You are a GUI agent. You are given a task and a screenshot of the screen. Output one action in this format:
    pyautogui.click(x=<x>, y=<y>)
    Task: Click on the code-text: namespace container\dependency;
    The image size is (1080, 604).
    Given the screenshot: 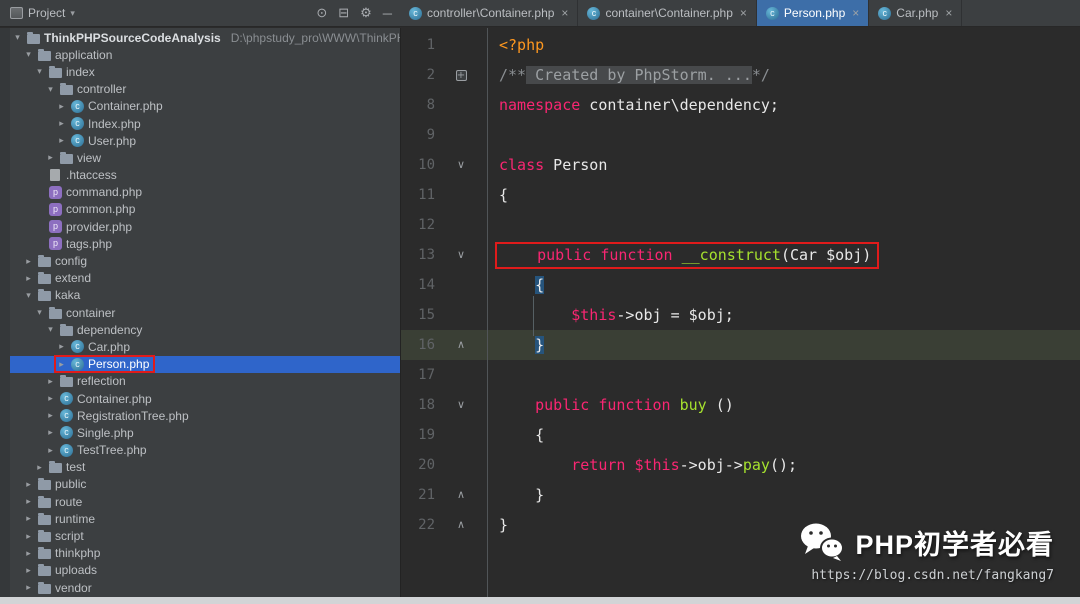 What is the action you would take?
    pyautogui.click(x=633, y=105)
    